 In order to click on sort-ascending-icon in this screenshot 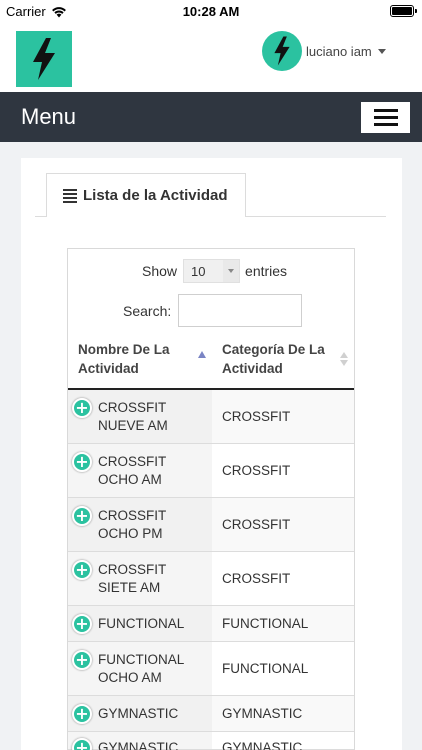, I will do `click(202, 354)`.